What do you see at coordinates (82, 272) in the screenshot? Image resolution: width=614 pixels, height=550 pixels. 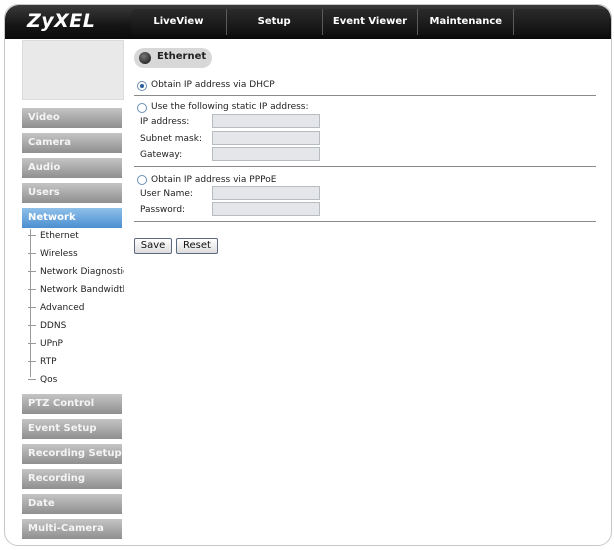 I see `sidebar-subitem-label: Network Diagnostic` at bounding box center [82, 272].